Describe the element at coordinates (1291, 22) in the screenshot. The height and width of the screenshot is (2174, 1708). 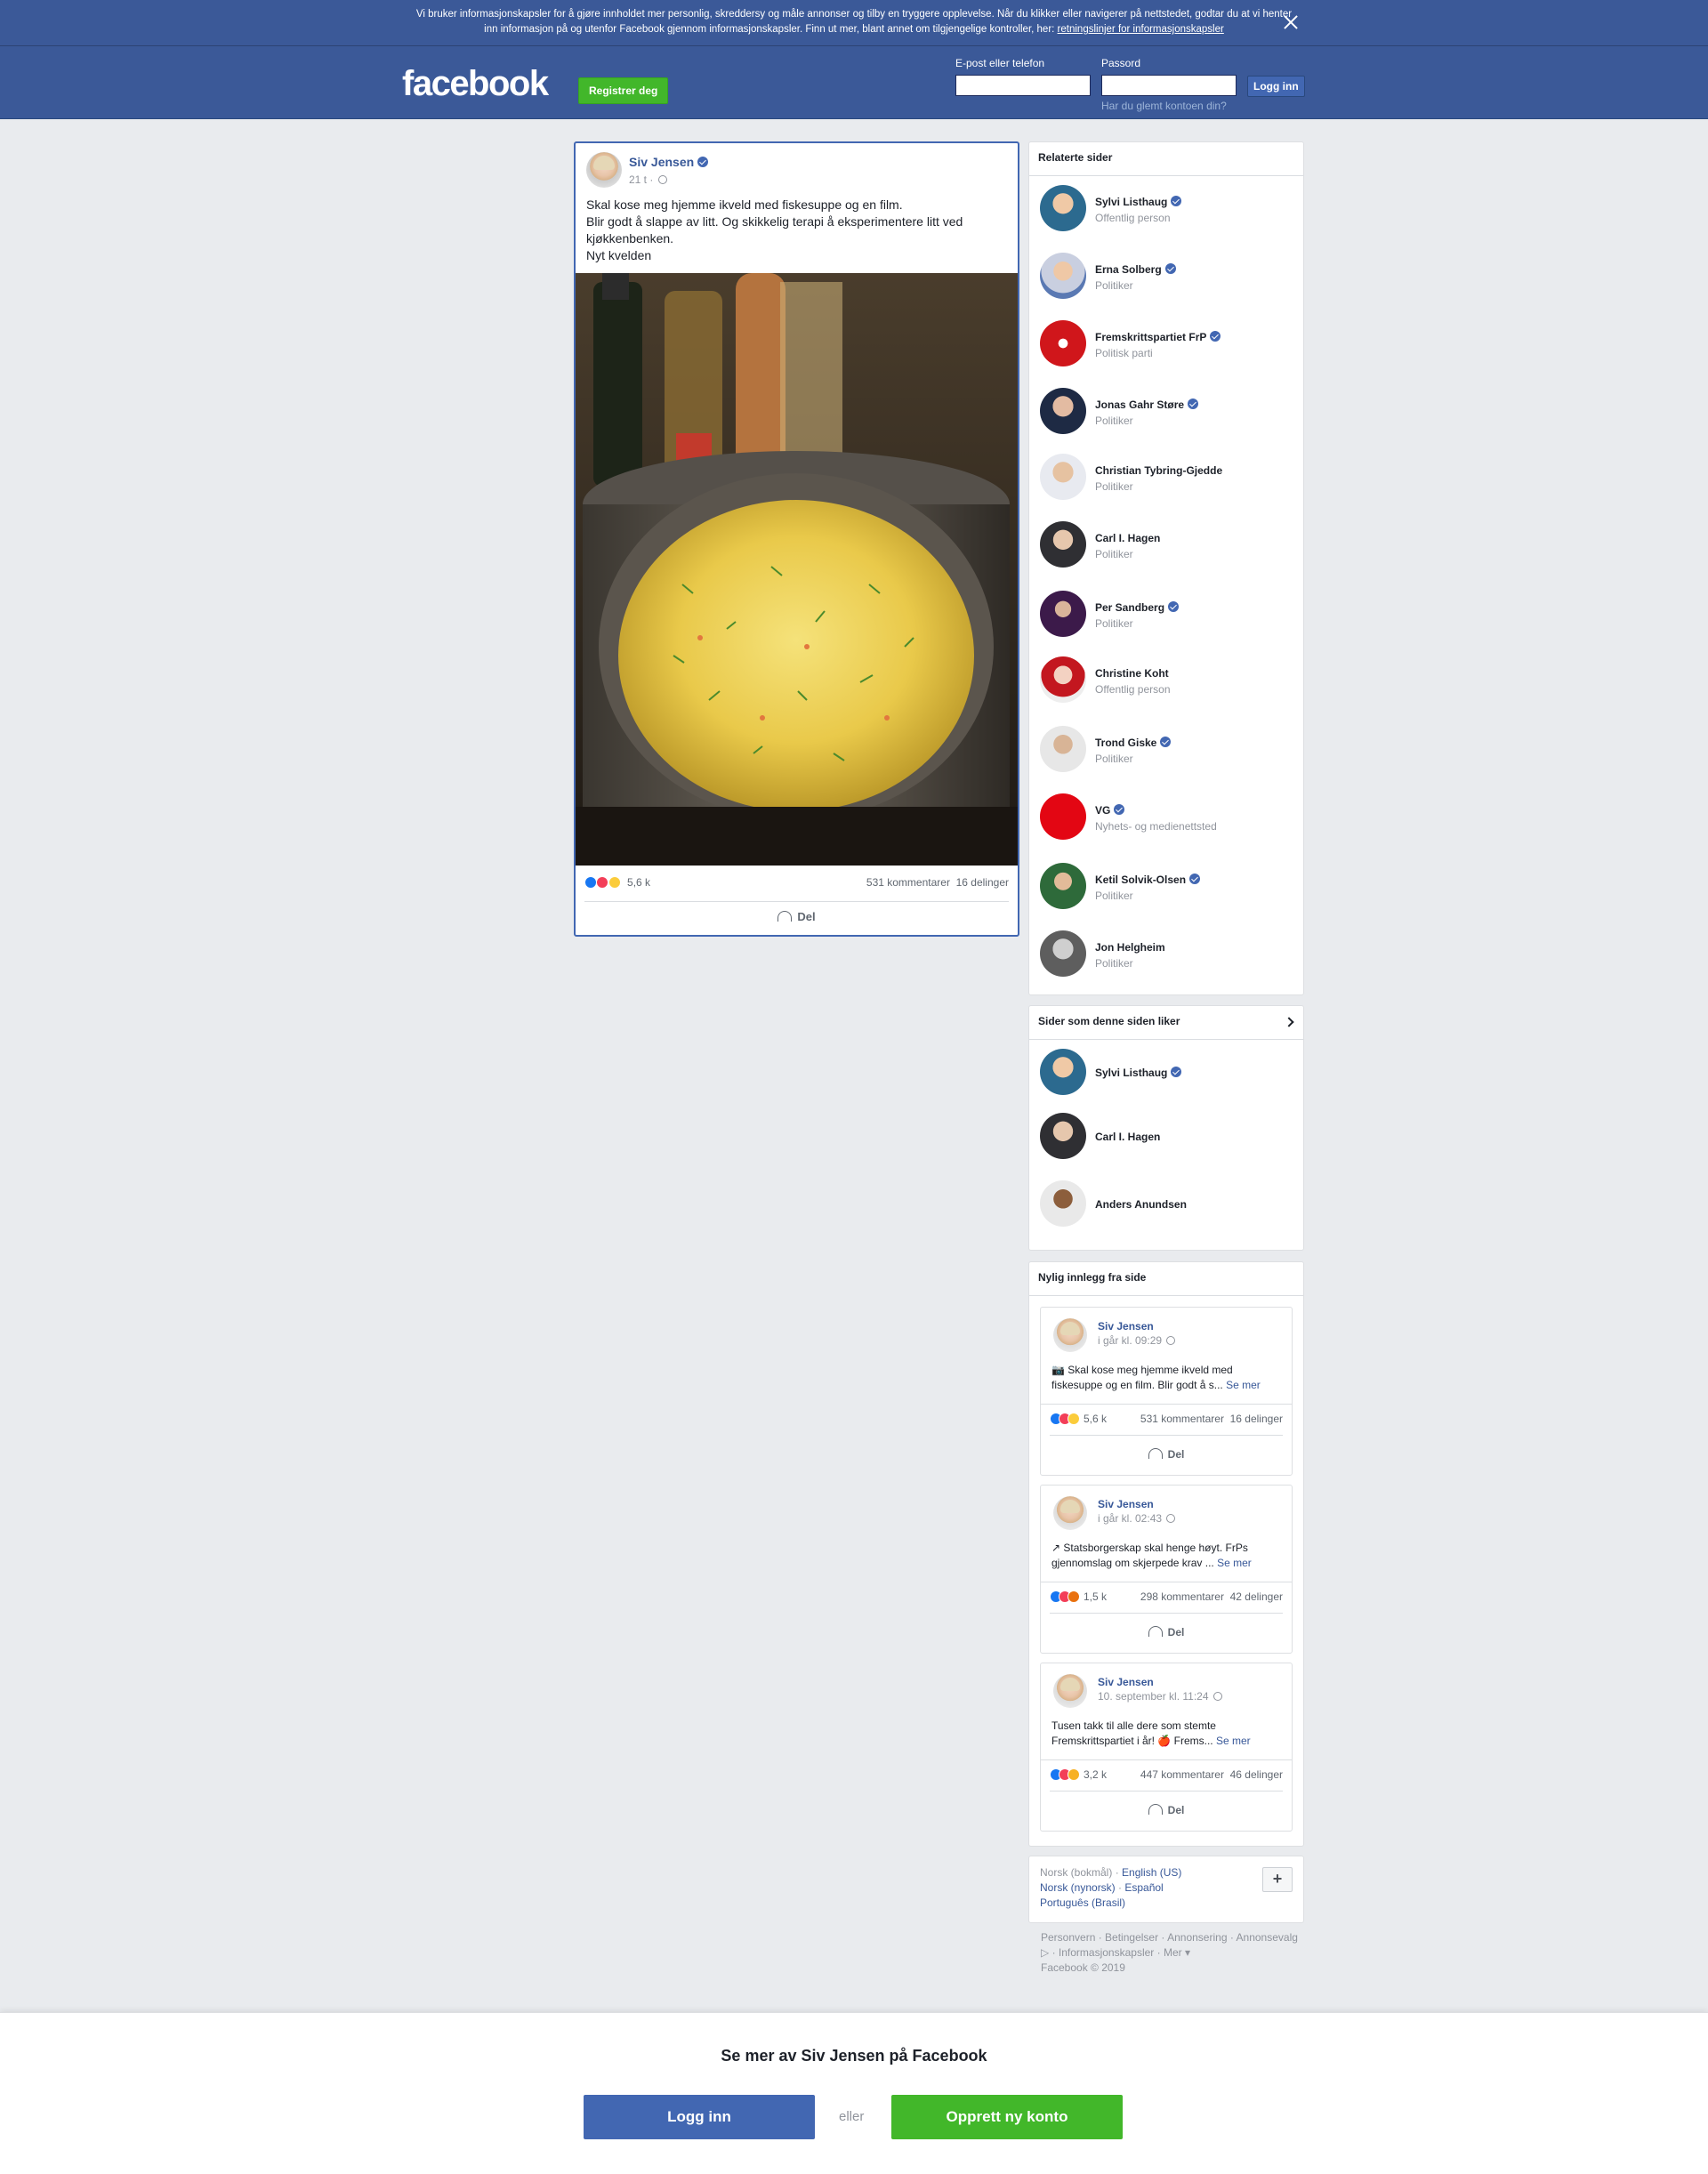
I see `close-icon` at that location.